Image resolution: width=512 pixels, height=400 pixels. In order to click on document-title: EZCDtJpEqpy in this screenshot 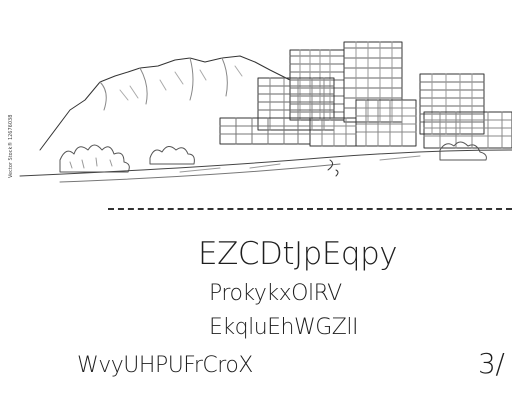, I will do `click(298, 254)`.